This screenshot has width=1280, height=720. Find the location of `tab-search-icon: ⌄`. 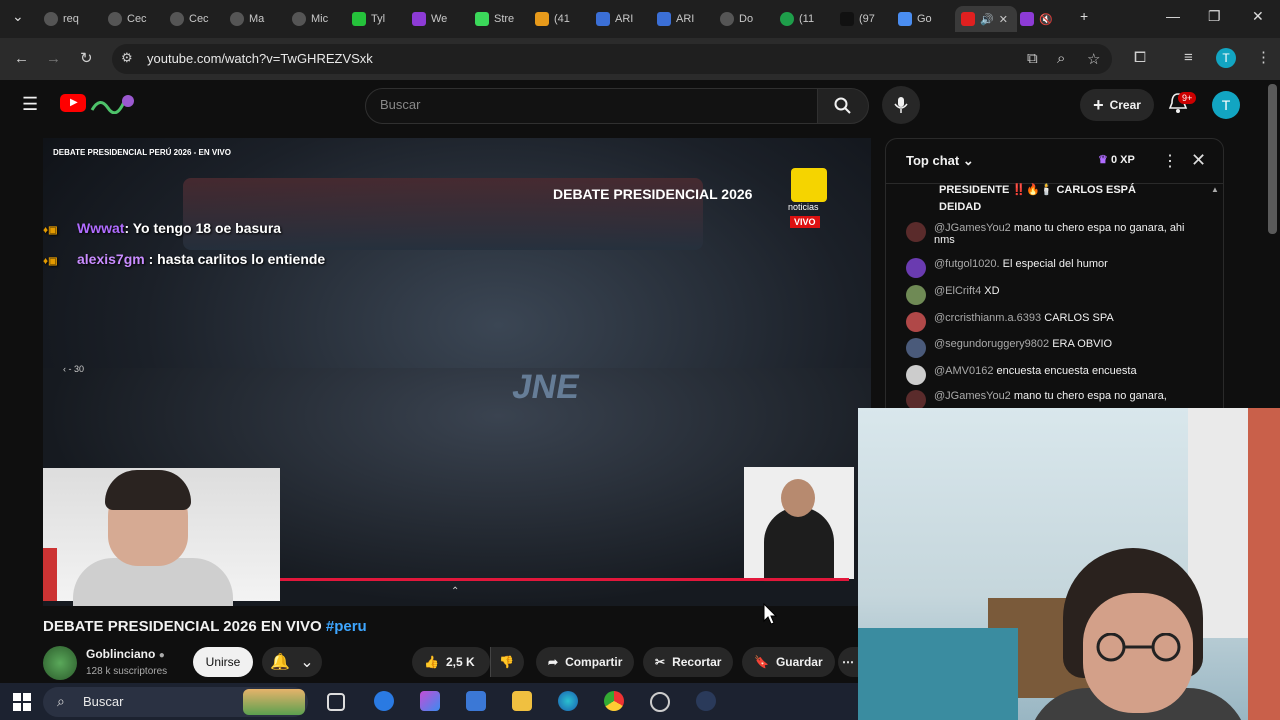

tab-search-icon: ⌄ is located at coordinates (18, 16).